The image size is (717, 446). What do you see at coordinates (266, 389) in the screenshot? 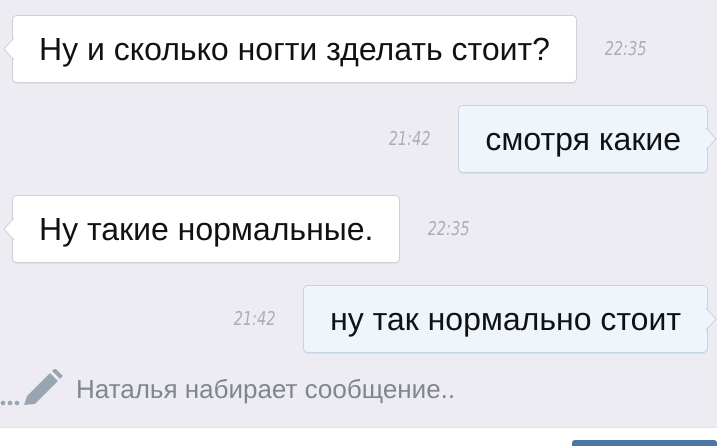
I see `typing-status: Наталья набирает сообщение..` at bounding box center [266, 389].